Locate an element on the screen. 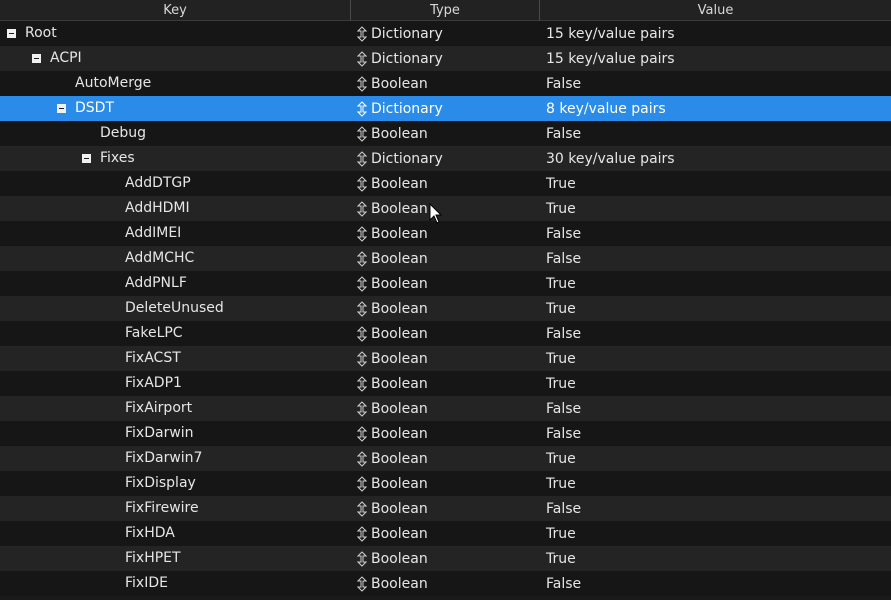 The width and height of the screenshot is (891, 600). tree-row: FixDarwin7 Boolean True is located at coordinates (445, 458).